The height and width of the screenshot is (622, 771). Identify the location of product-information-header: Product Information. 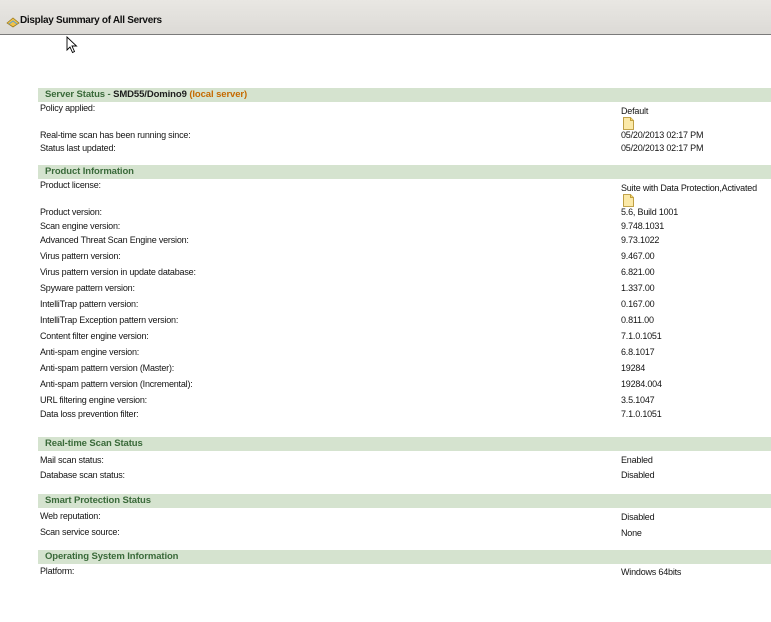
(404, 172).